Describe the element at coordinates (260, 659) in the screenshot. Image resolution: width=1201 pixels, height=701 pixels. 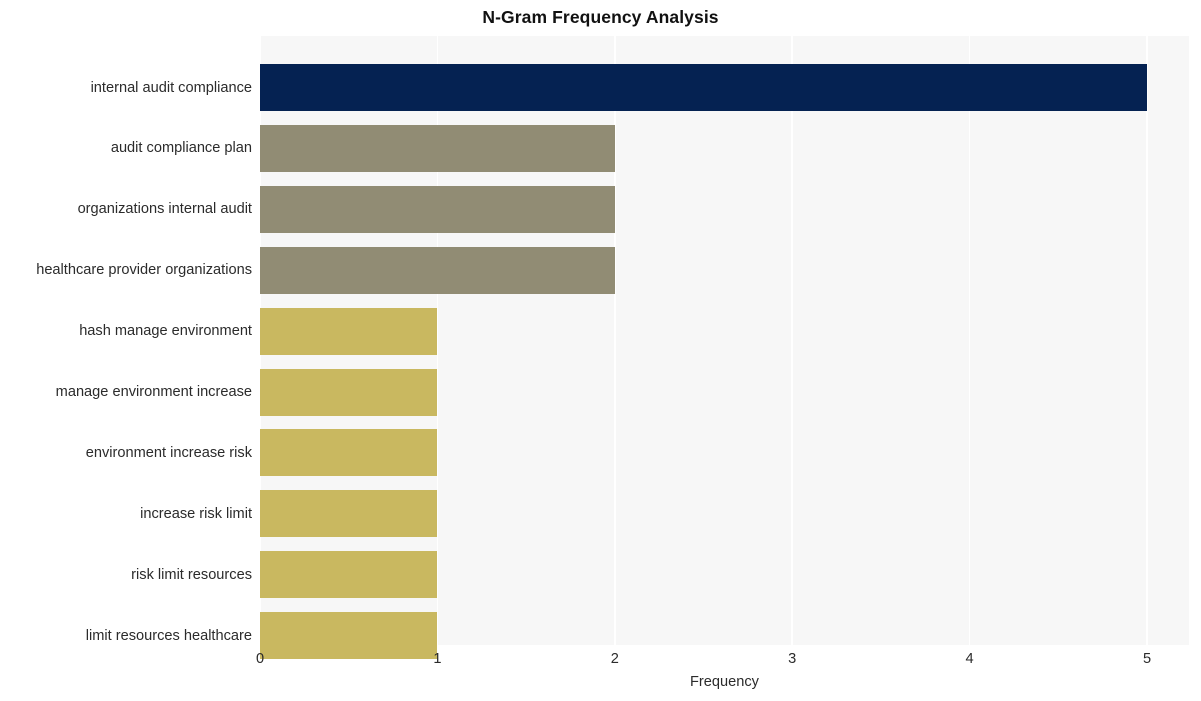
I see `x-axis-tick-label: 0` at that location.